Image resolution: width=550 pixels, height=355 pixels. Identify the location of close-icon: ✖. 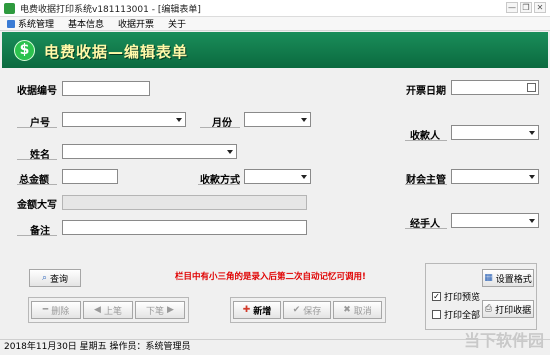
(347, 310).